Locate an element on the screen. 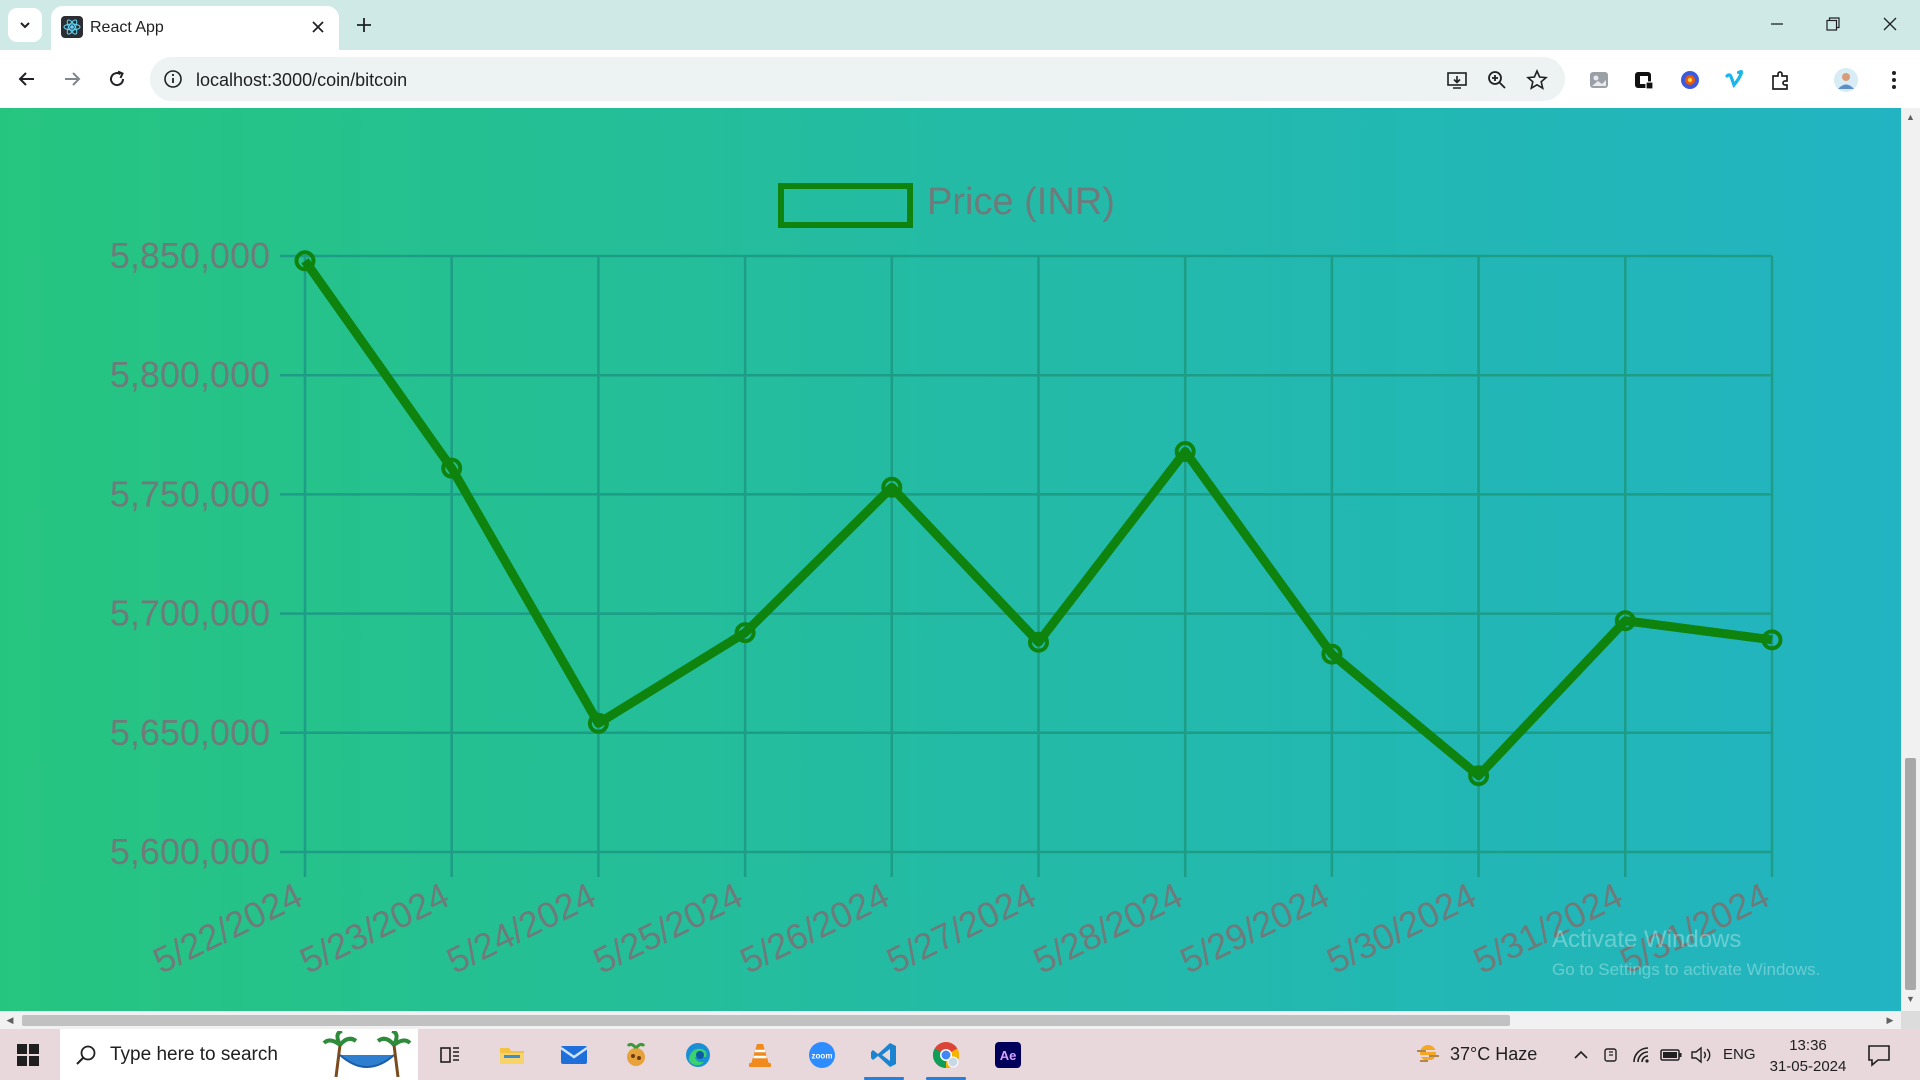 Image resolution: width=1920 pixels, height=1080 pixels. forward-button is located at coordinates (72, 79).